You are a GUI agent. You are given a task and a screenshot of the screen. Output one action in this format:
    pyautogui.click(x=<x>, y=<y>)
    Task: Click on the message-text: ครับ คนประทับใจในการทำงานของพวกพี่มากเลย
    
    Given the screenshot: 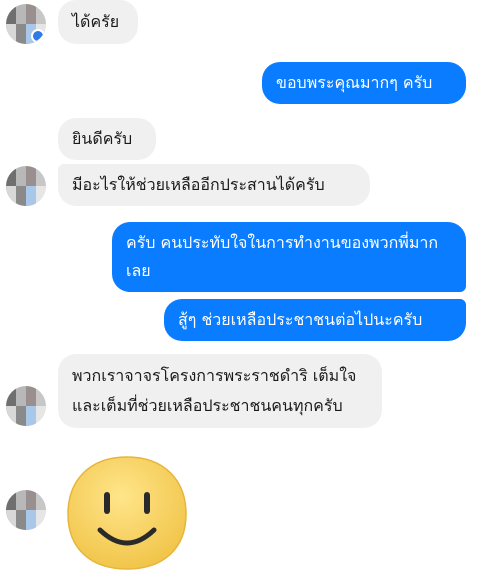 What is the action you would take?
    pyautogui.click(x=282, y=256)
    